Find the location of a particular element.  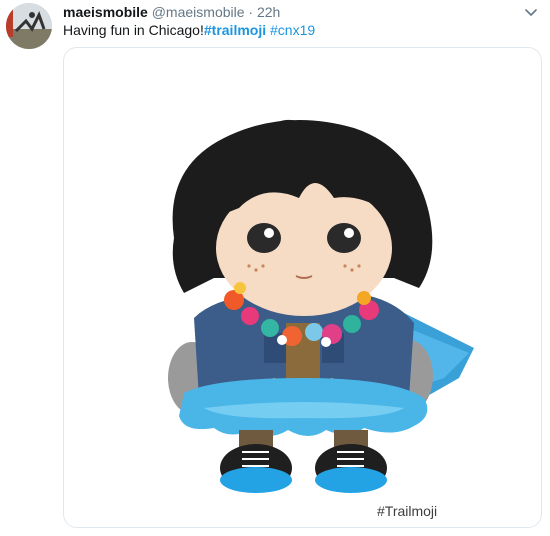

more-menu-button is located at coordinates (531, 13).